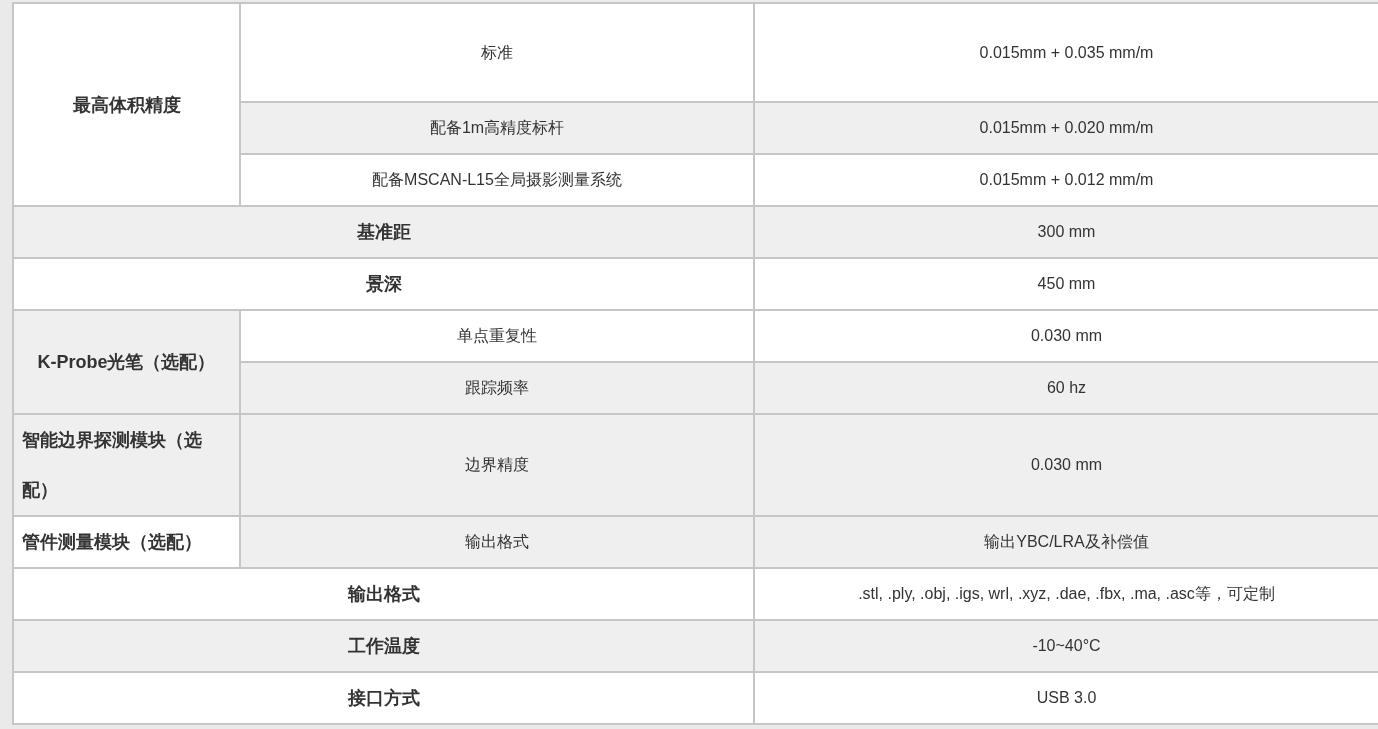  I want to click on table-cell: .stl, .ply, .obj, .igs, wrl, .xyz, .dae, .fbx, .ma, .asc等，可定制, so click(1066, 594).